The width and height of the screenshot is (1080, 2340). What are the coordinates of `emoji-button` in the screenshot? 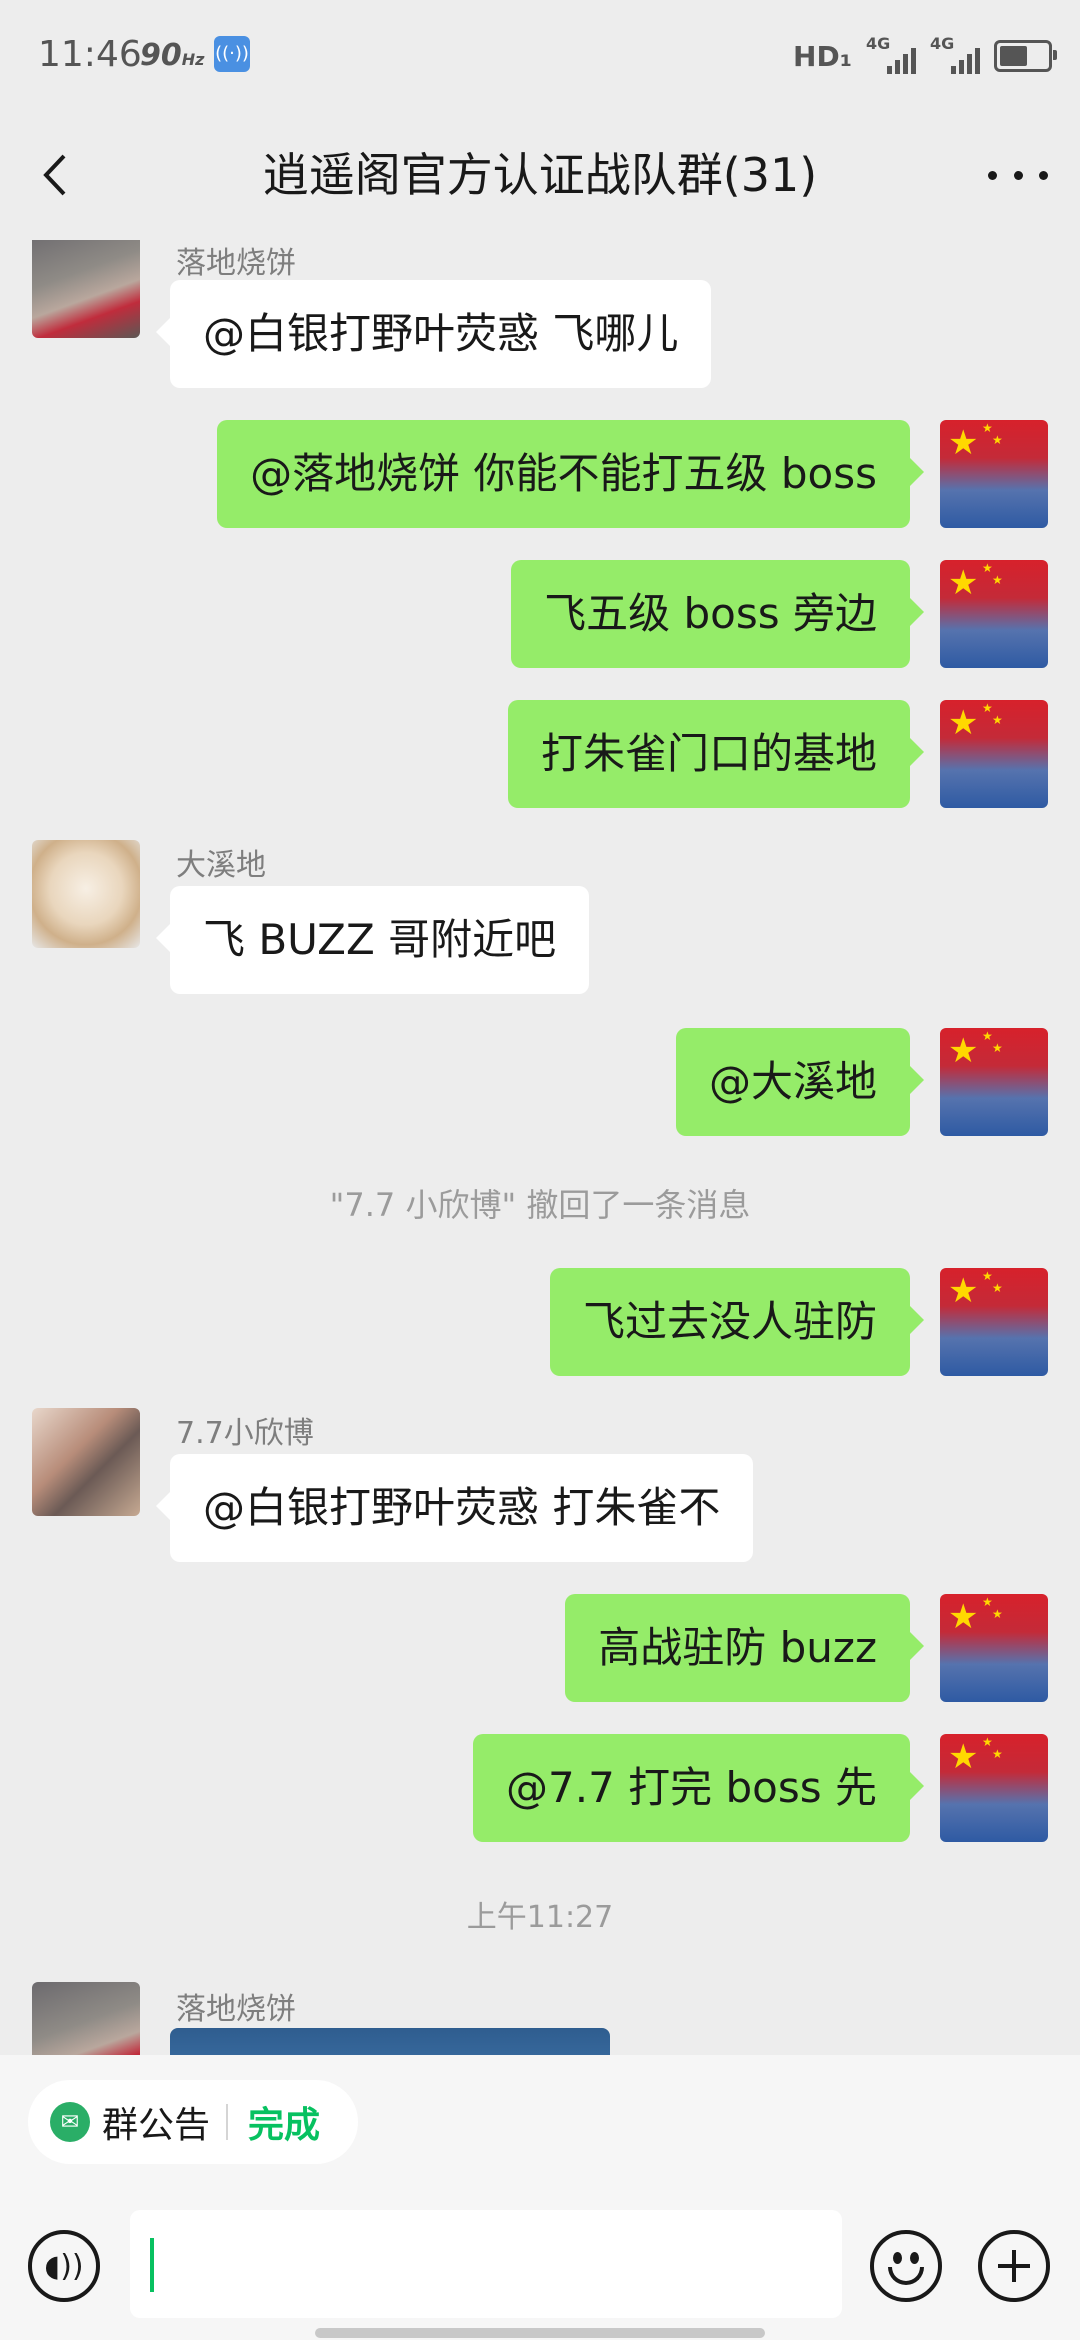 It's located at (906, 2266).